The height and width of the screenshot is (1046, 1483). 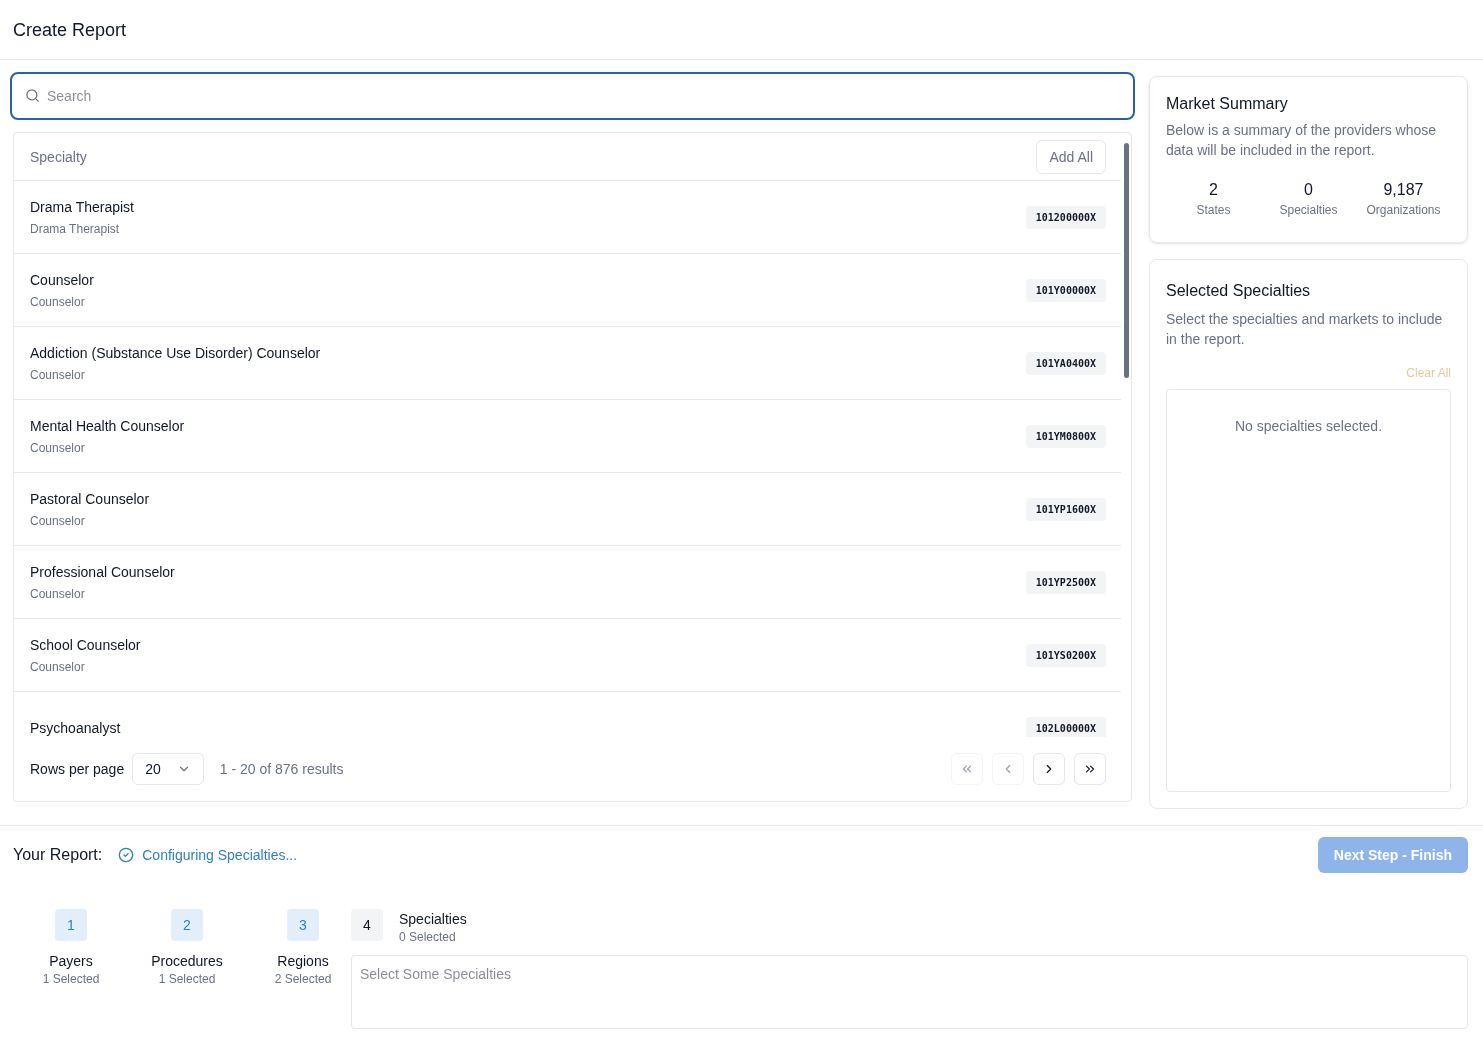 I want to click on card-description: Below is a summary of the providers whose data will be included in the report., so click(x=1301, y=140).